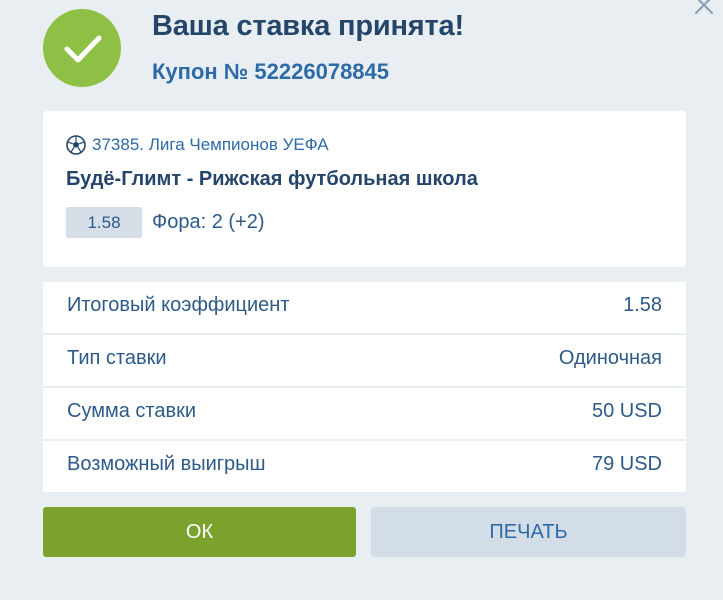  I want to click on dialog-title: Ваша ставка принята!, so click(308, 26).